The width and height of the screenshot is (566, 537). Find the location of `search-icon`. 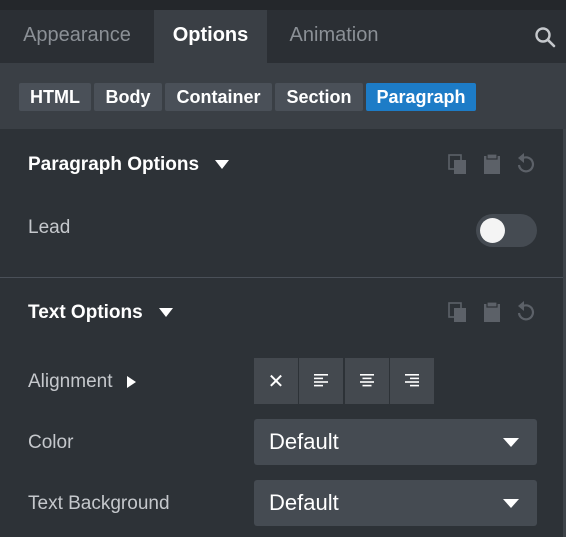

search-icon is located at coordinates (545, 37).